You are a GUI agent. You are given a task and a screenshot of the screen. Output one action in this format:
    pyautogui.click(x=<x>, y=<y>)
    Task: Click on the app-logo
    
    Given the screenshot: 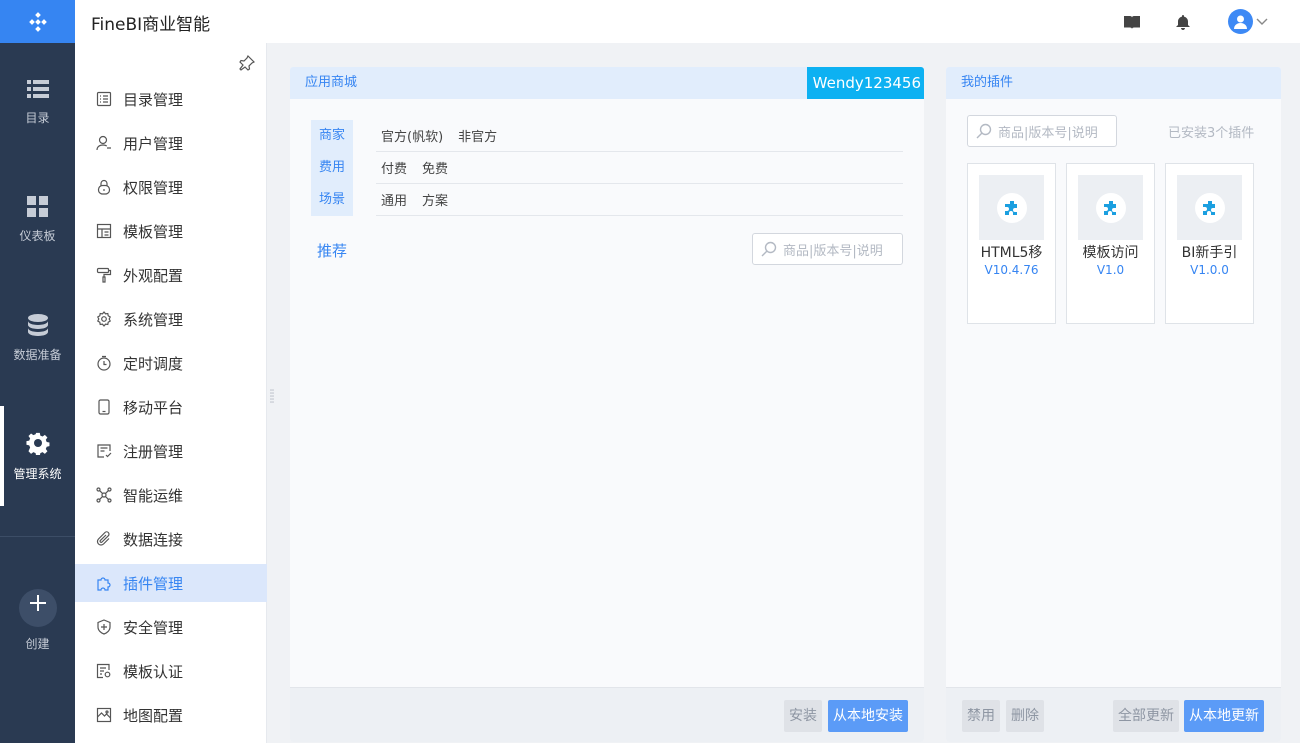 What is the action you would take?
    pyautogui.click(x=37, y=21)
    